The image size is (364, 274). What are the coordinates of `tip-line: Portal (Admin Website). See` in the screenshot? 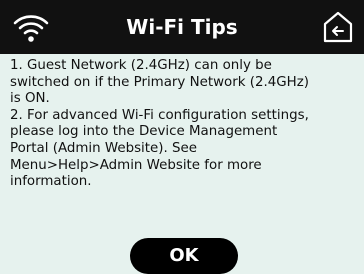 It's located at (103, 148).